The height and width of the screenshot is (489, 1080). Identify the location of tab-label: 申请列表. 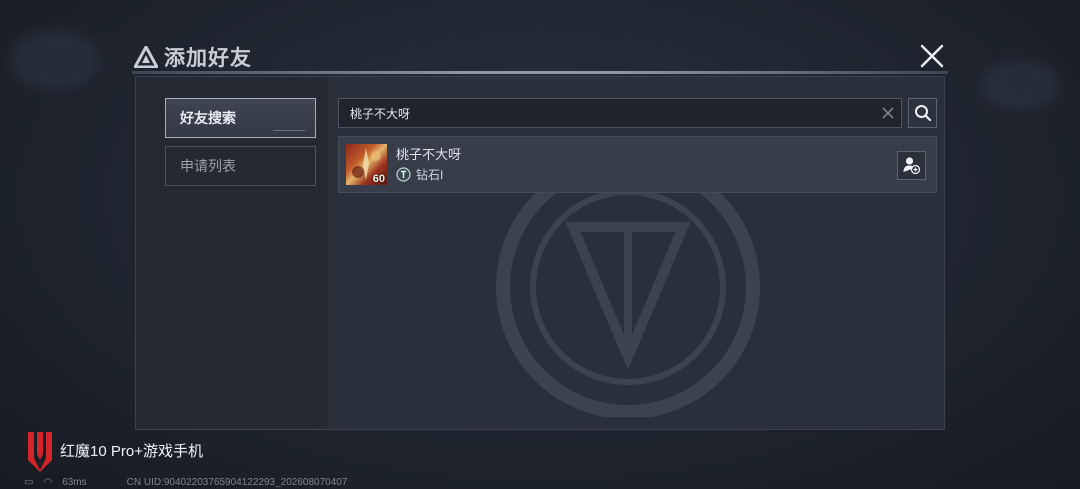
(208, 166).